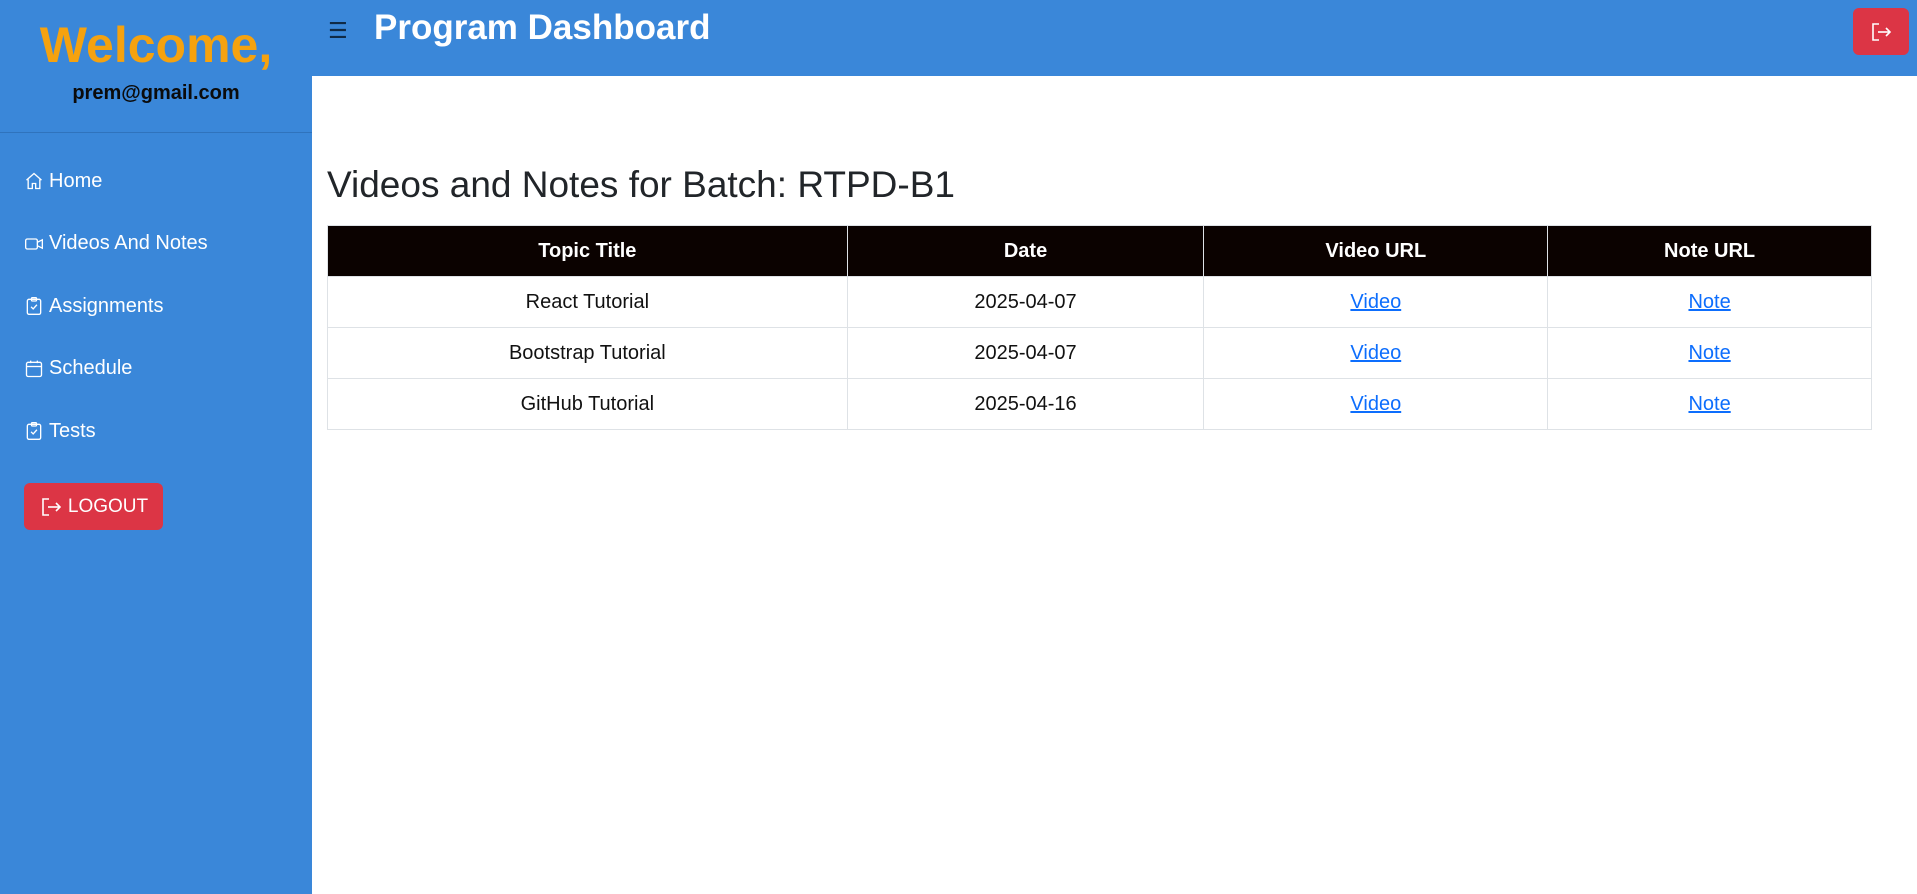 Image resolution: width=1917 pixels, height=894 pixels. I want to click on sidebar-item-videos-and-notes: Videos And Notes, so click(156, 244).